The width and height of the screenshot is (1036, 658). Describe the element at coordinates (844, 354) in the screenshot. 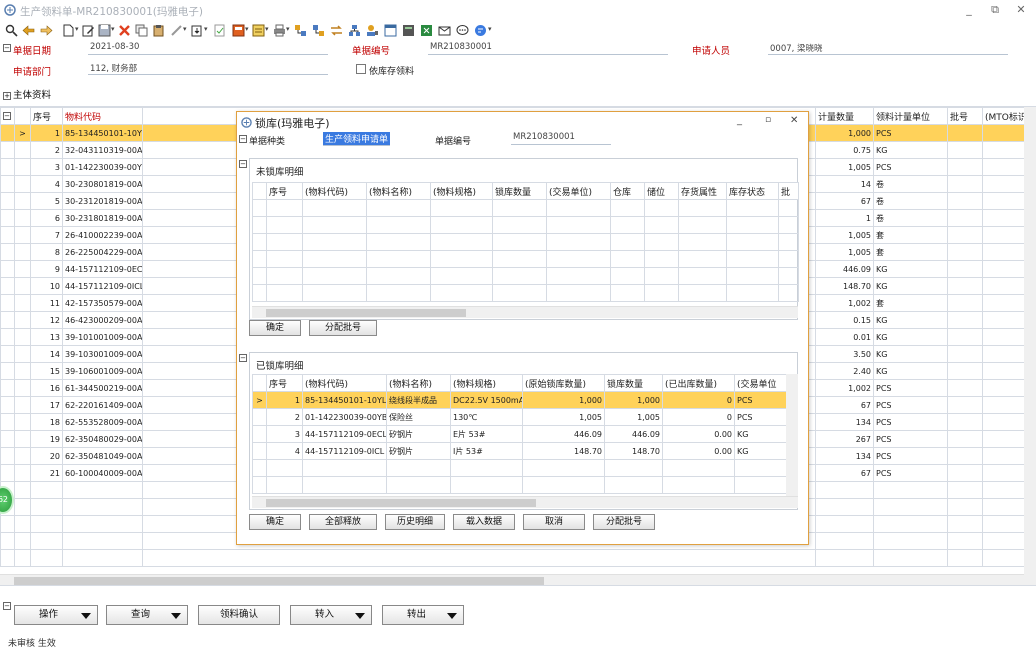

I see `qty-cell: 3.50` at that location.